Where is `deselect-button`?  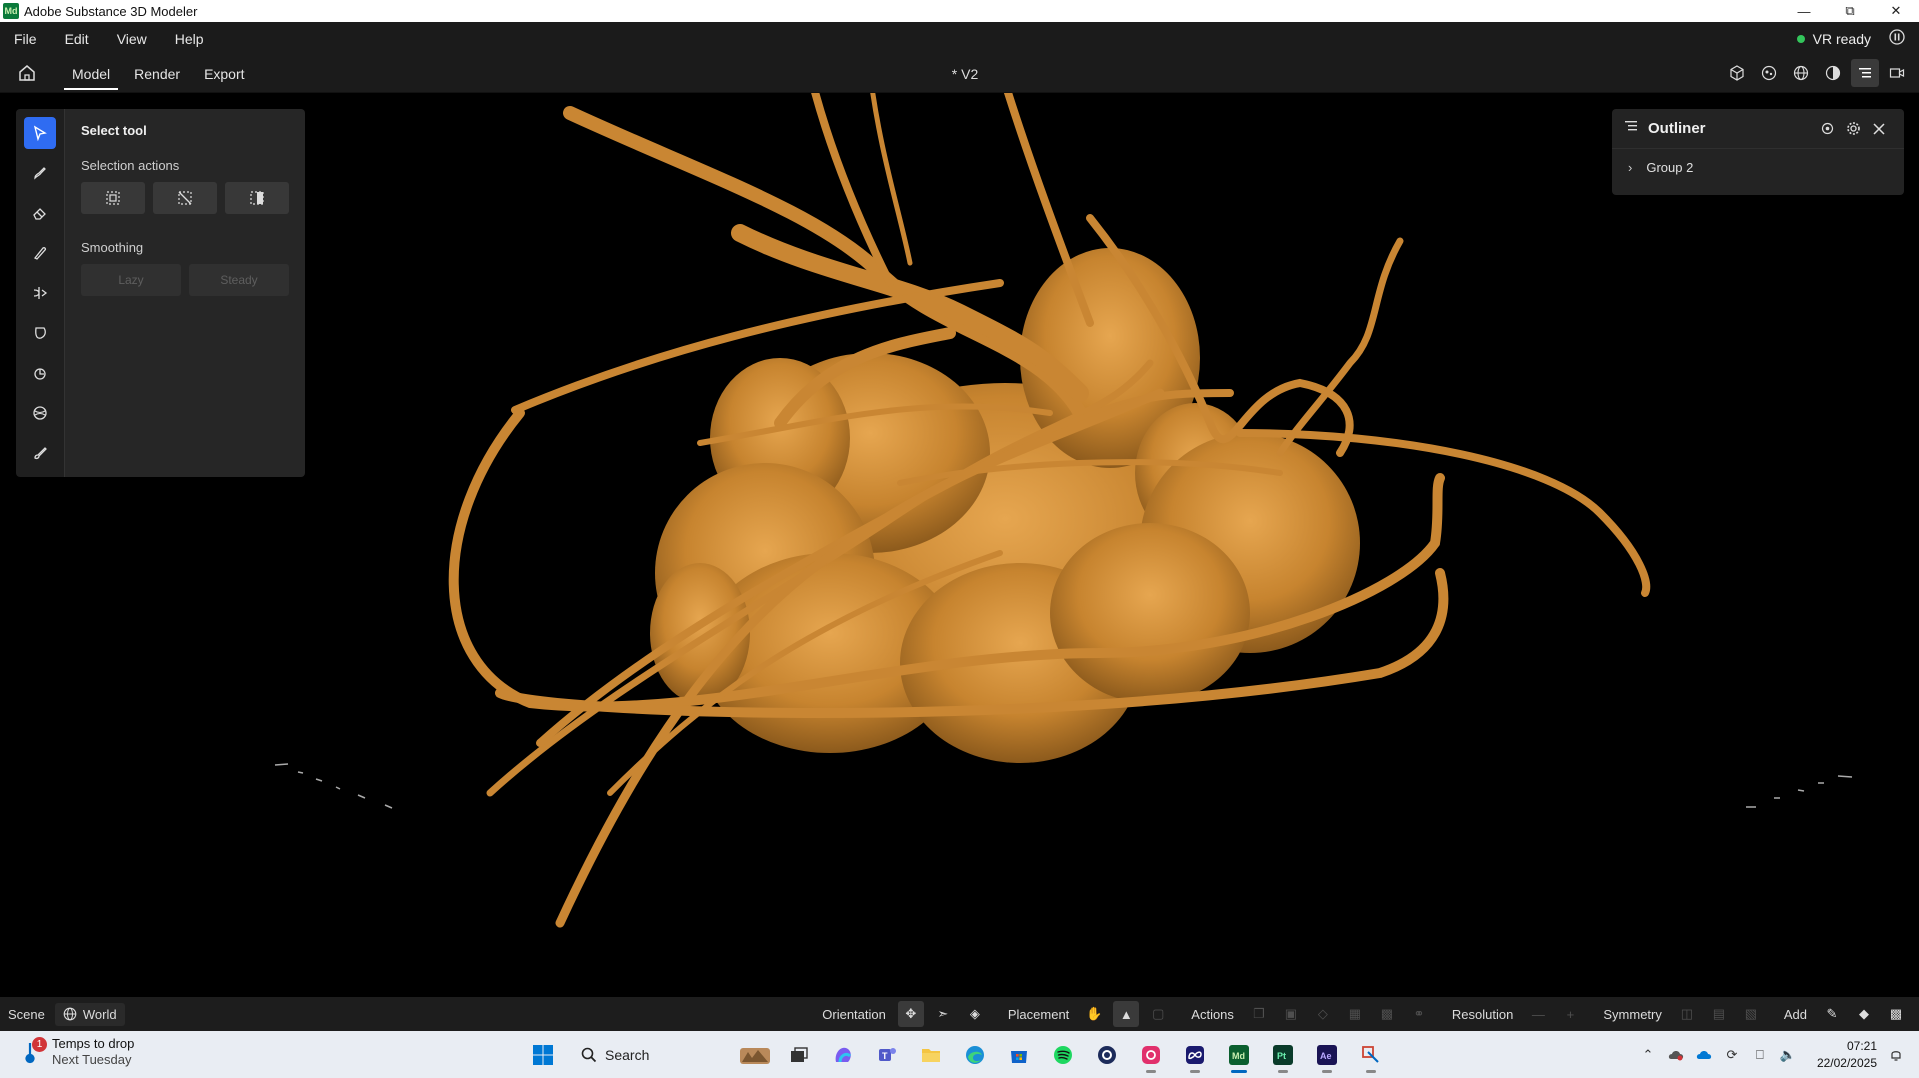
deselect-button is located at coordinates (185, 198).